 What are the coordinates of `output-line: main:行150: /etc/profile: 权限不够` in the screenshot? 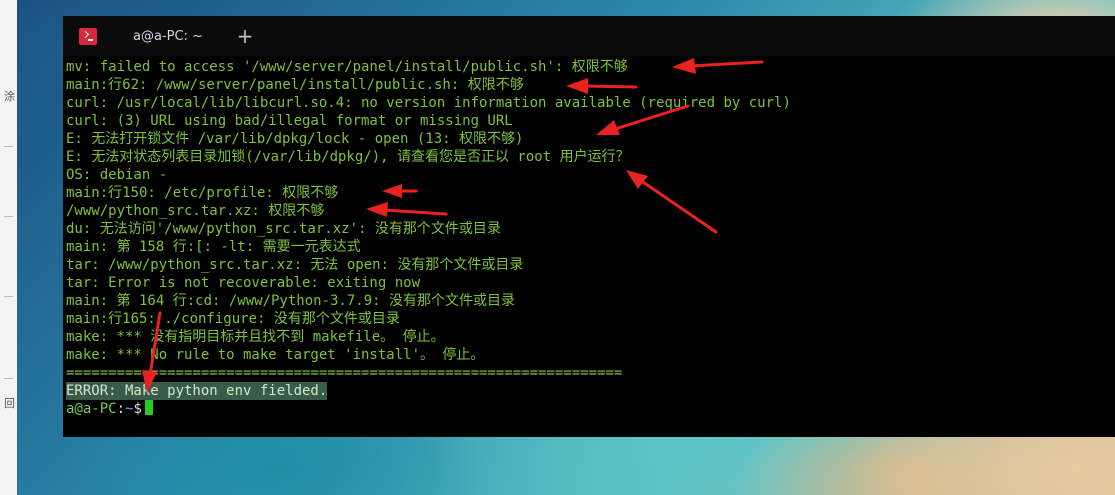 It's located at (202, 193).